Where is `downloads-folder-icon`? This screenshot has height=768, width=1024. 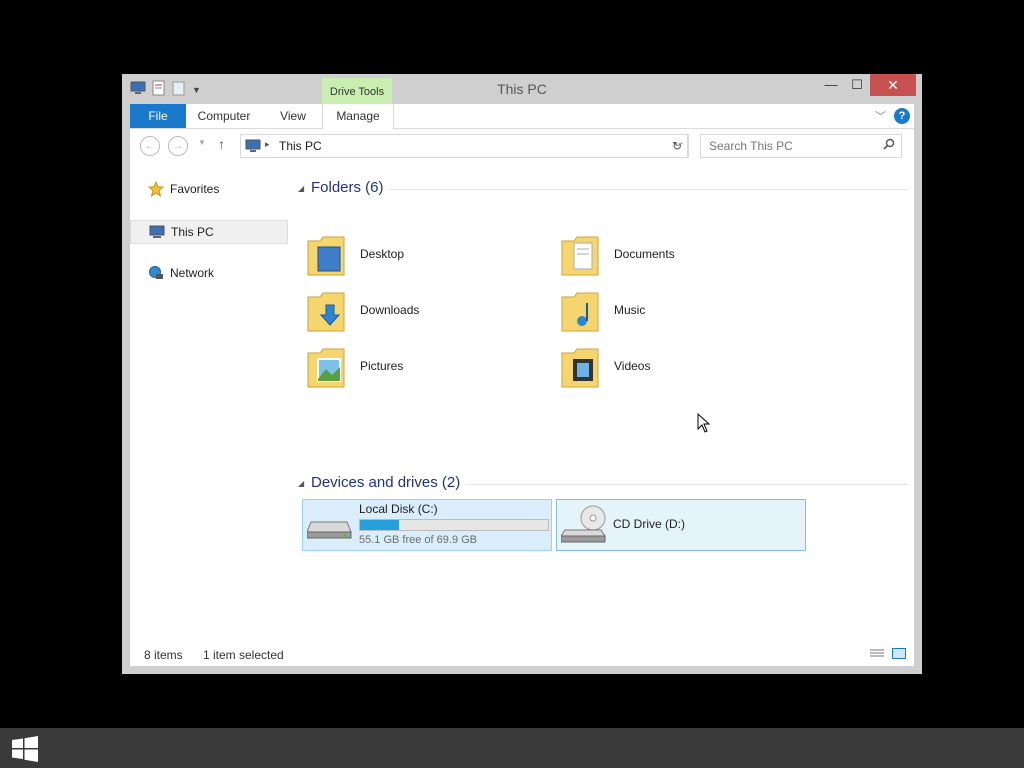 downloads-folder-icon is located at coordinates (326, 311).